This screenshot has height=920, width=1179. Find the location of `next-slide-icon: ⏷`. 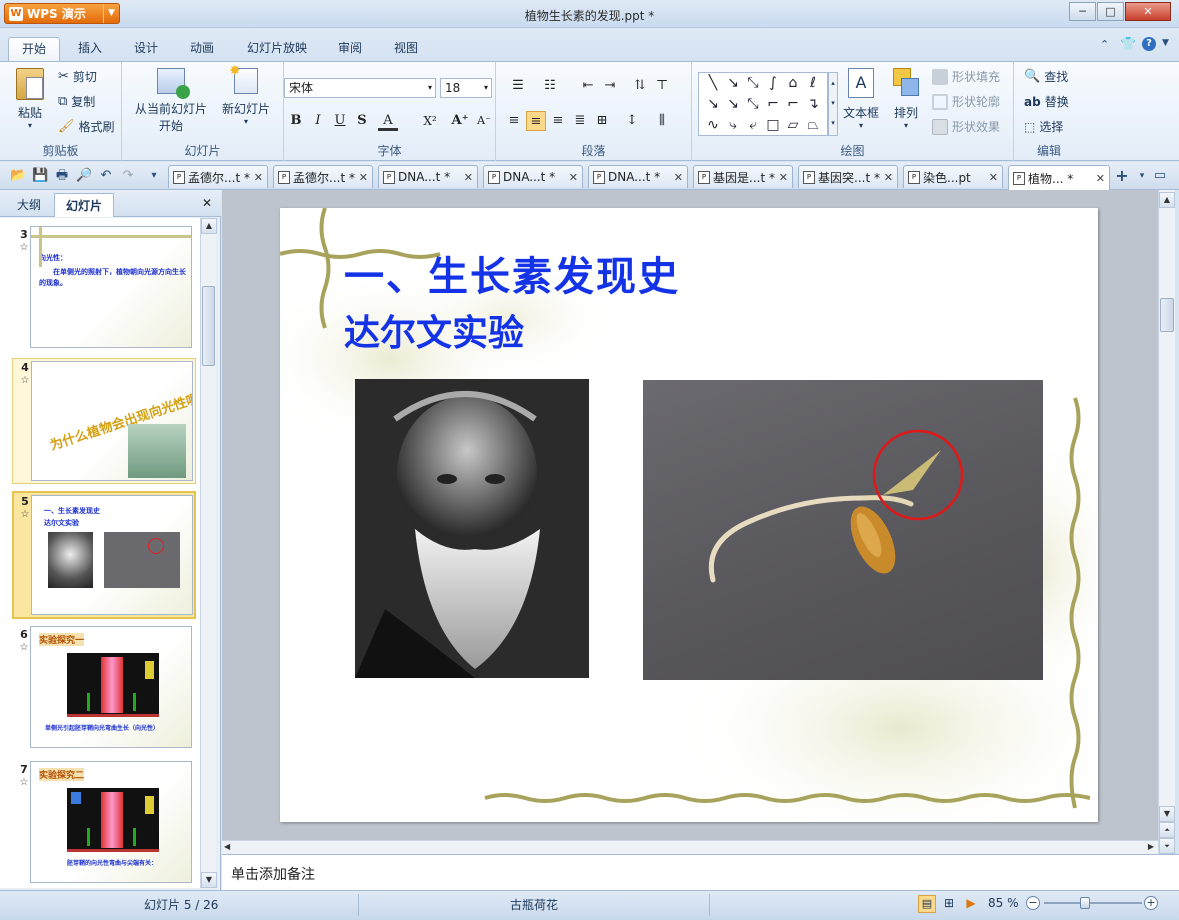

next-slide-icon: ⏷ is located at coordinates (1167, 846).